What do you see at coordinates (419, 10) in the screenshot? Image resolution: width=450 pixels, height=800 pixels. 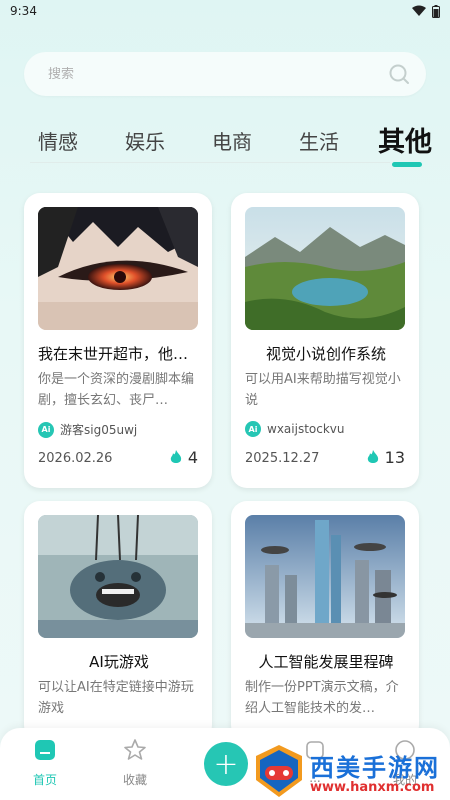 I see `wifi-icon` at bounding box center [419, 10].